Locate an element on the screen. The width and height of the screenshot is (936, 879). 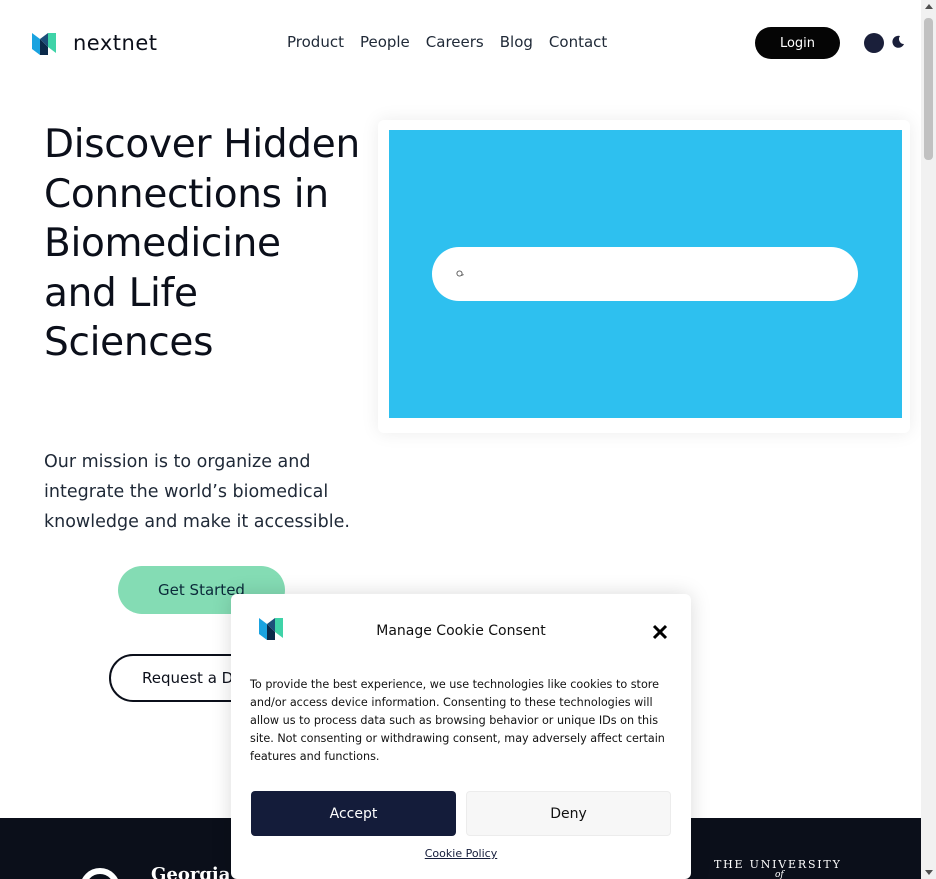
brand-name: nextnet is located at coordinates (115, 43).